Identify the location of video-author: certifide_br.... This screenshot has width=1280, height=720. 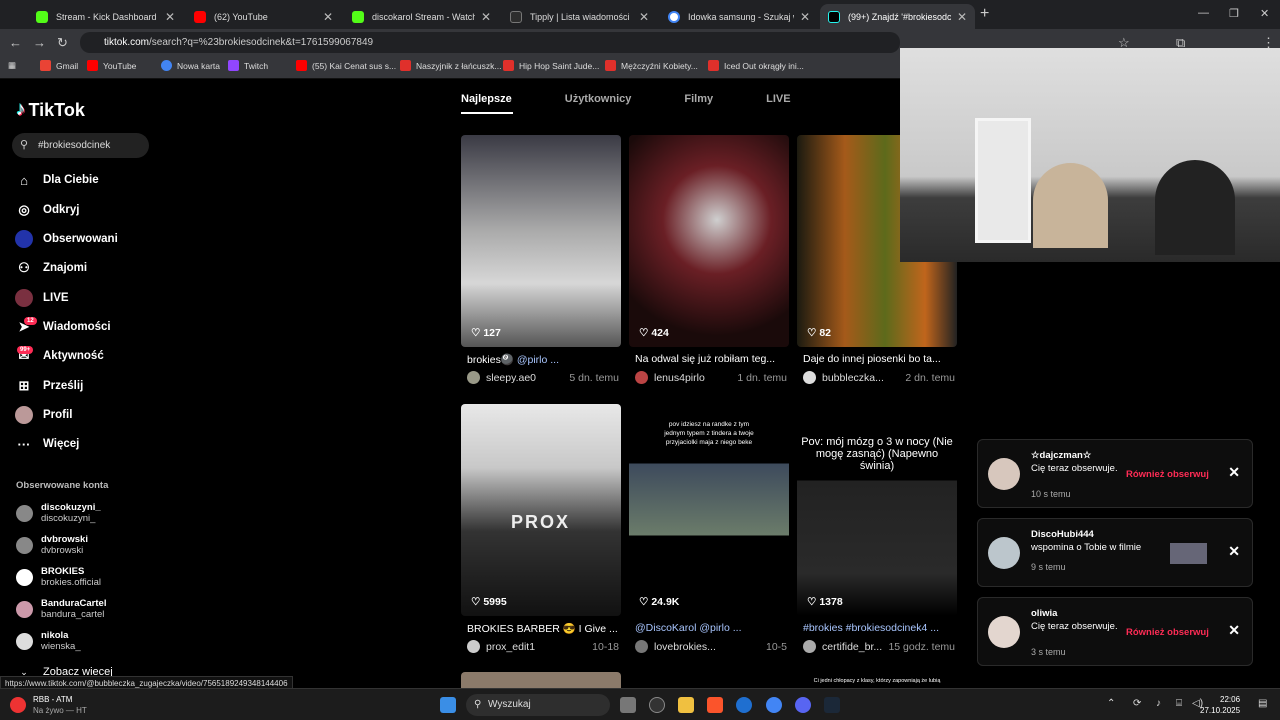
(853, 647).